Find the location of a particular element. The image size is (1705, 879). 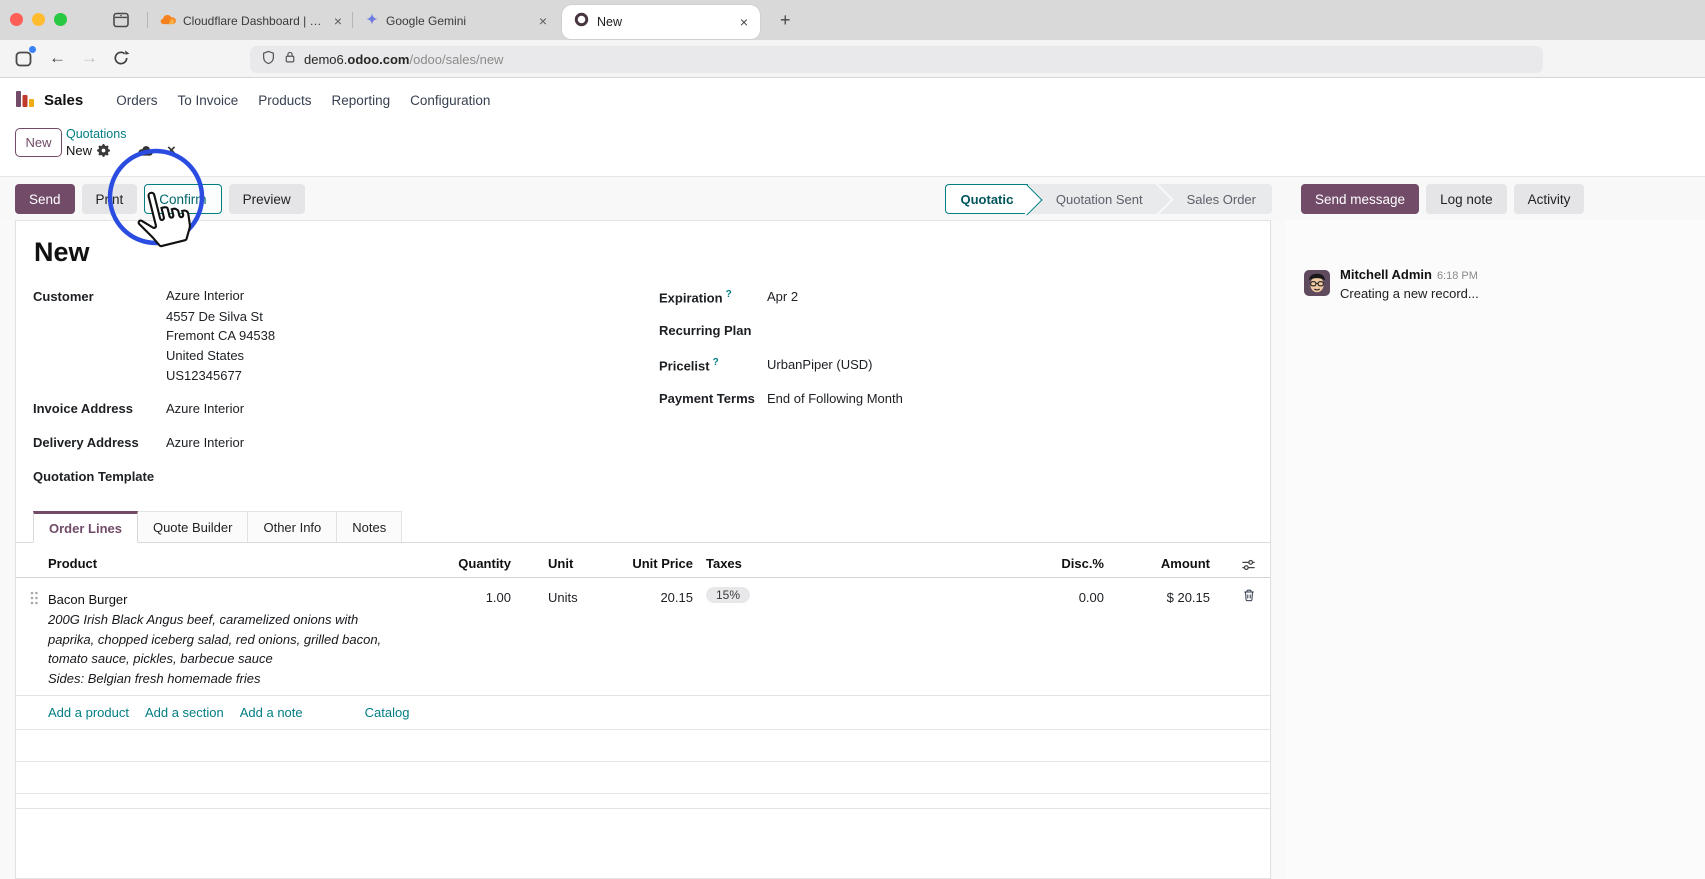

col-amount: Amount is located at coordinates (1157, 563).